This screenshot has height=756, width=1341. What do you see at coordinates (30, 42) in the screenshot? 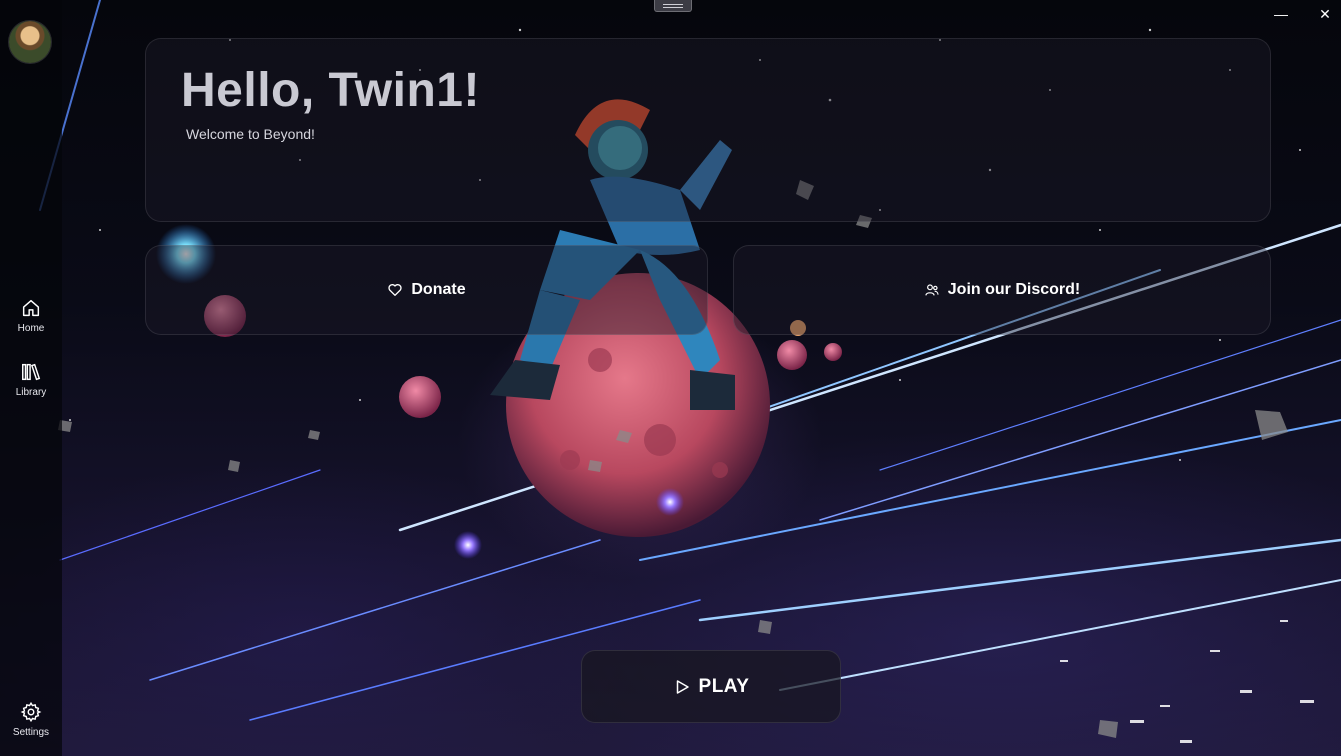
I see `avatar` at bounding box center [30, 42].